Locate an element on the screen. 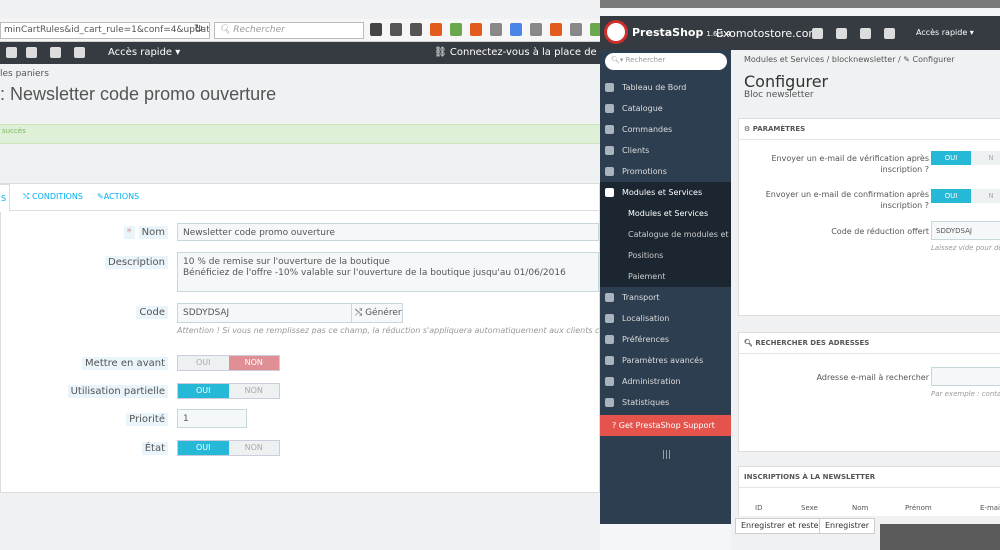 This screenshot has height=550, width=1000. sidebar-item-dashboard: Tableau de Bord is located at coordinates (665, 87).